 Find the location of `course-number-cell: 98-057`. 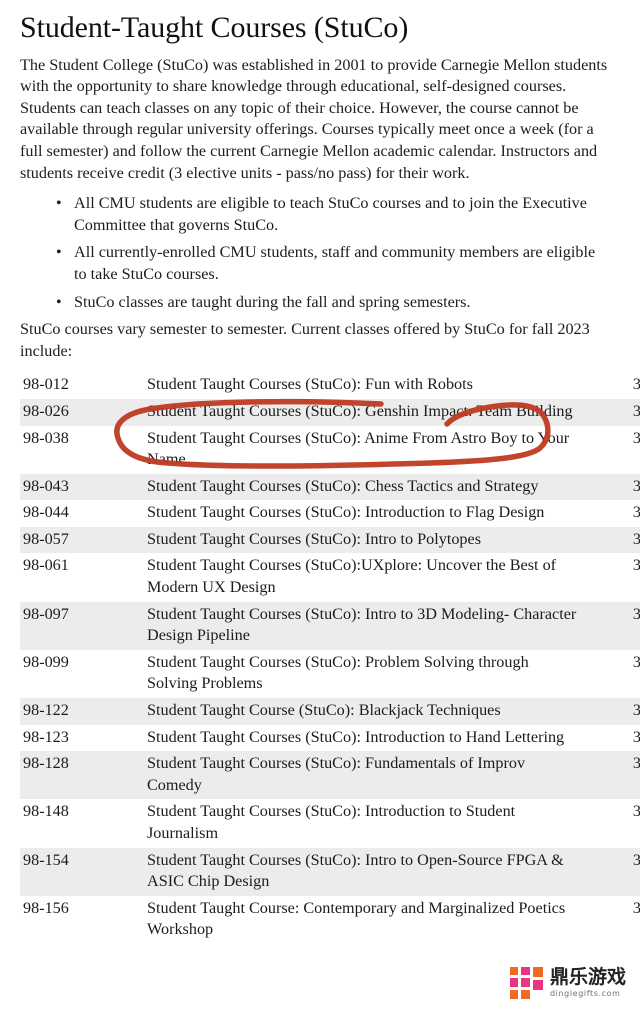

course-number-cell: 98-057 is located at coordinates (46, 538).